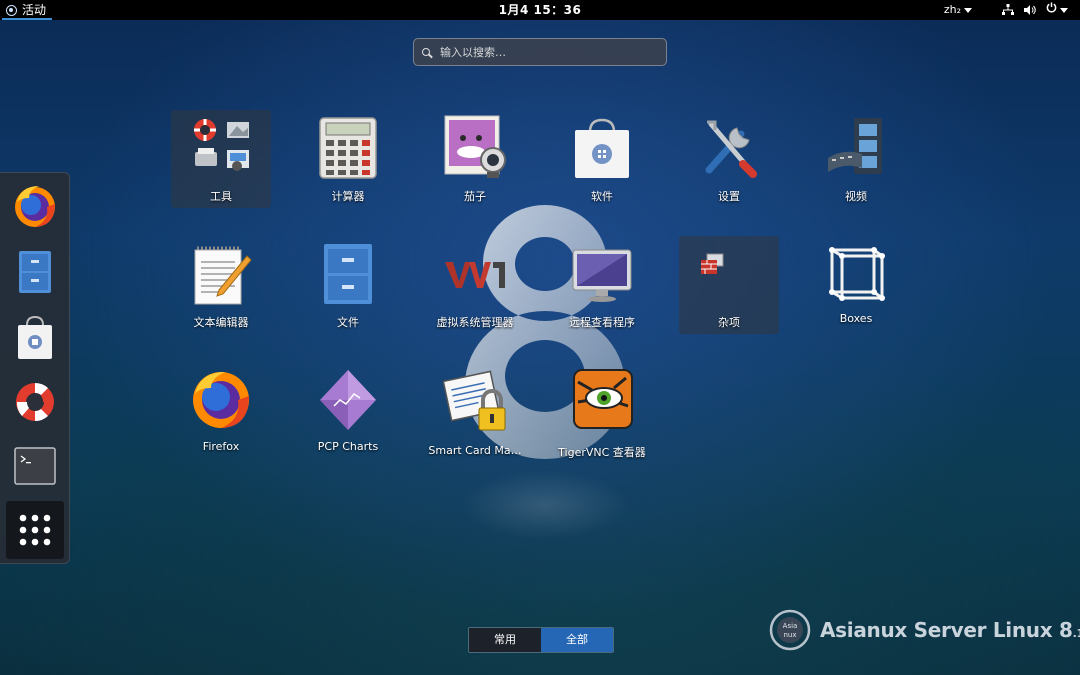  I want to click on app-label: Firefox, so click(221, 446).